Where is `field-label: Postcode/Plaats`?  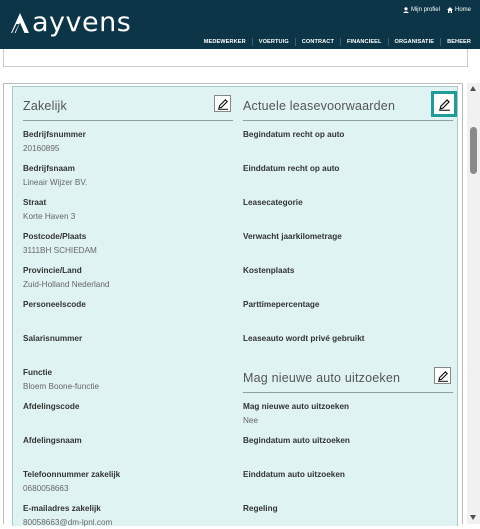
field-label: Postcode/Plaats is located at coordinates (55, 236).